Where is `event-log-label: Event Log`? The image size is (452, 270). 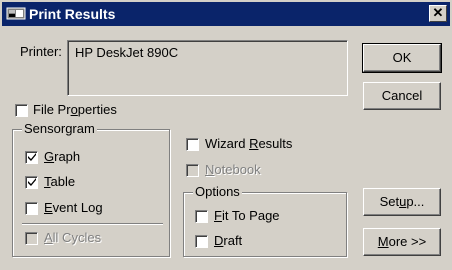
event-log-label: Event Log is located at coordinates (73, 207).